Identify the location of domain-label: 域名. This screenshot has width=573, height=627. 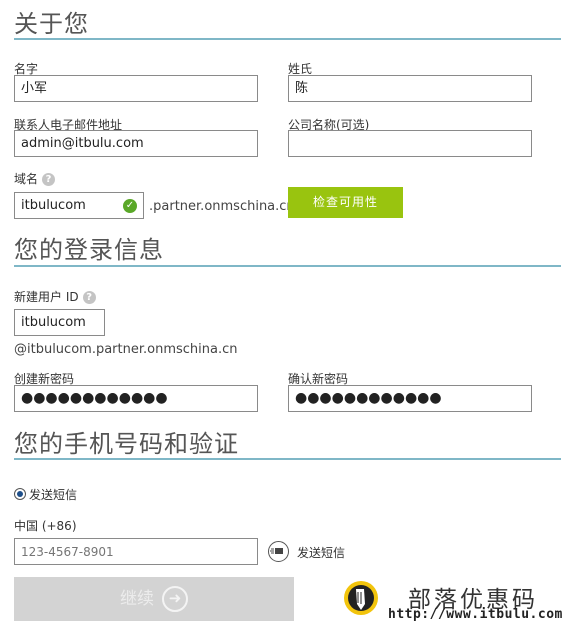
(26, 179).